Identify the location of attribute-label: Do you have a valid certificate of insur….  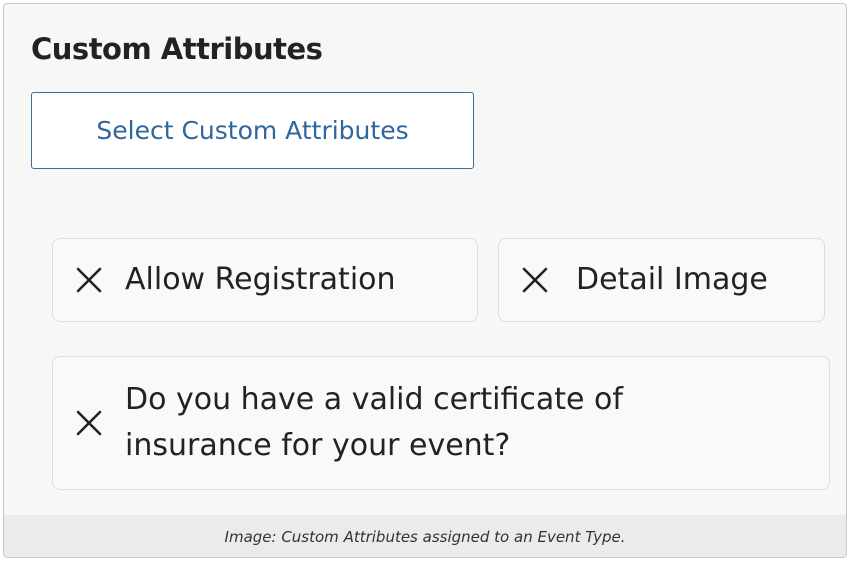
(374, 422).